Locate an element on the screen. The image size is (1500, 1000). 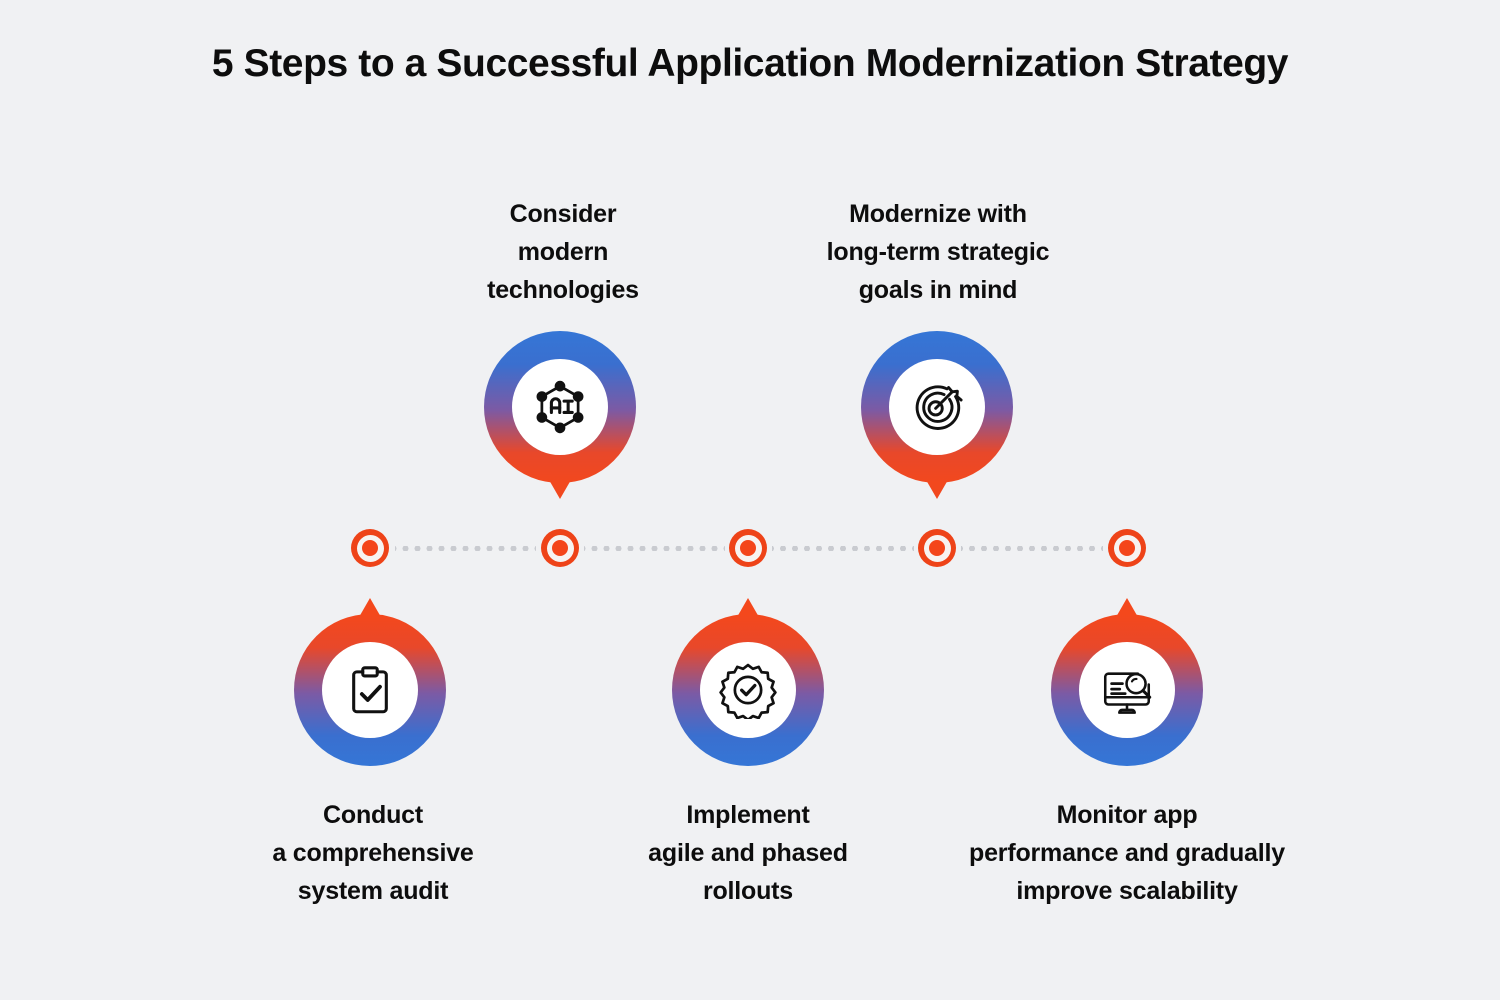
step-4-pin is located at coordinates (937, 415).